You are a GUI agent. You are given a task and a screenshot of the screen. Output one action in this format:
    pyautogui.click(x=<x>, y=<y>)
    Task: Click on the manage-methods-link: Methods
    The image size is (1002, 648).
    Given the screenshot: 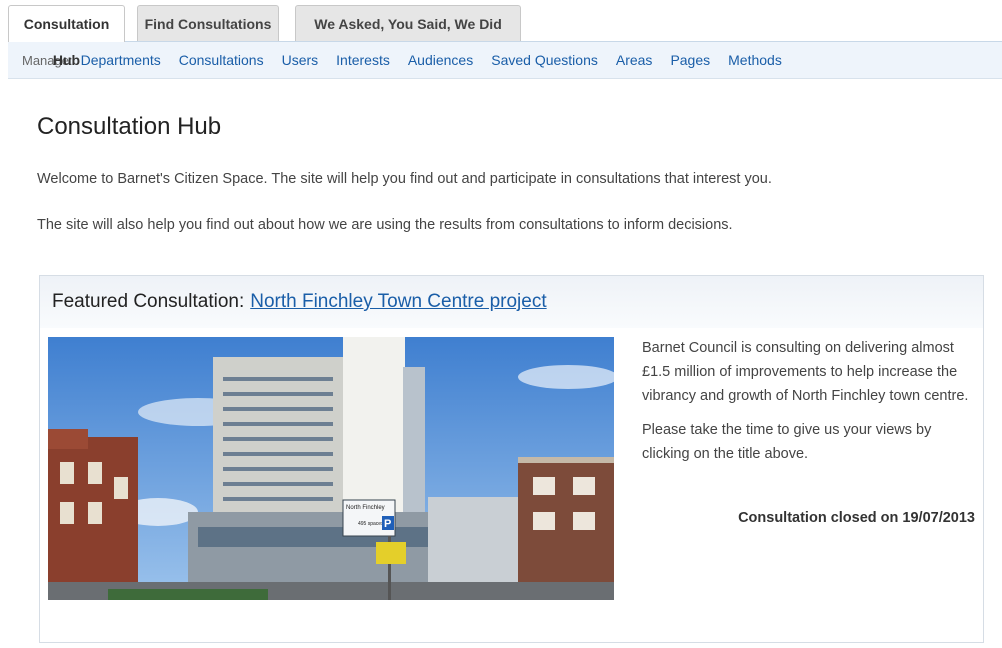 What is the action you would take?
    pyautogui.click(x=755, y=60)
    